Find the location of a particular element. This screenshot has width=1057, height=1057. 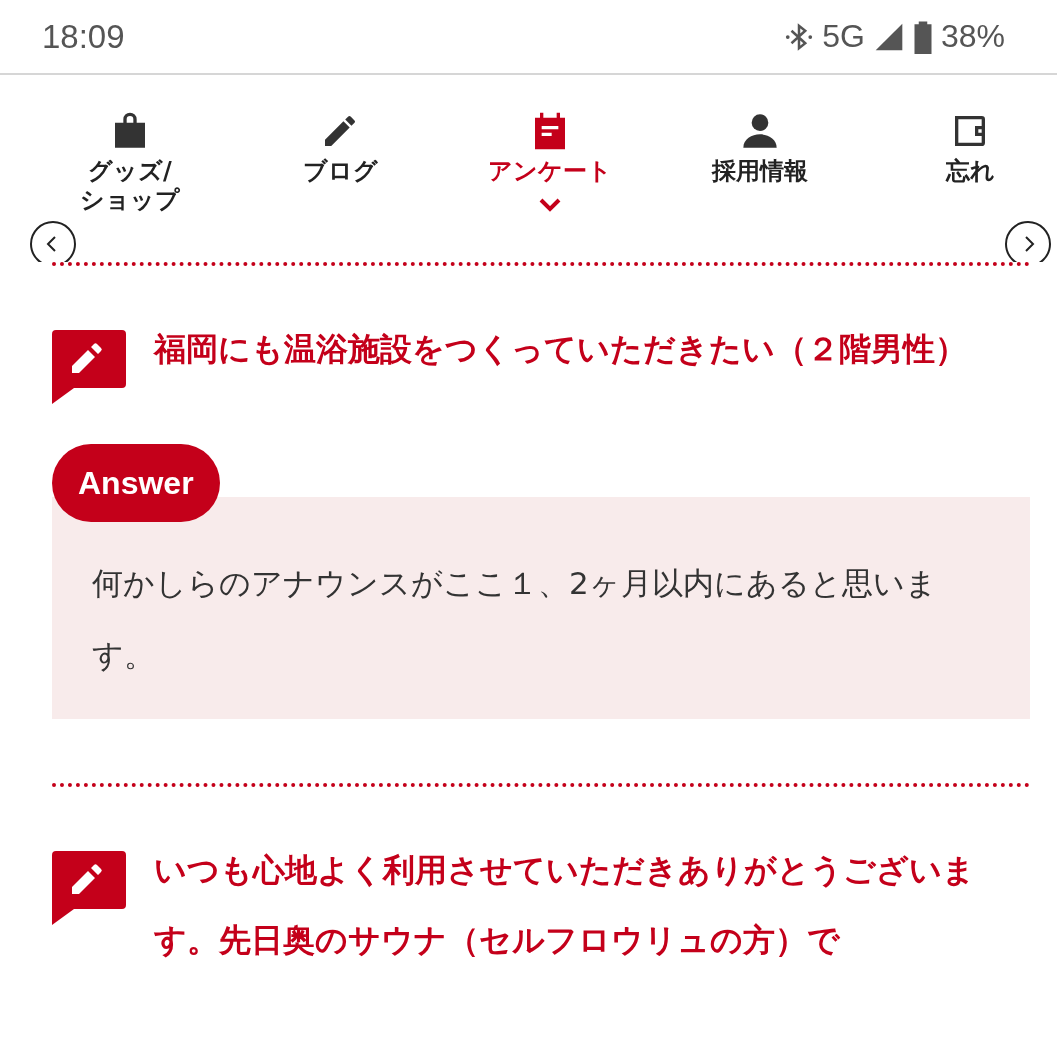

next-button is located at coordinates (1028, 241).